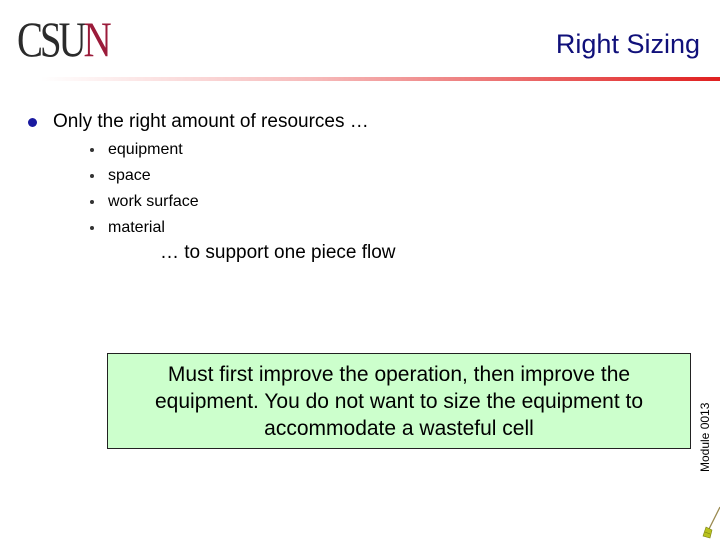  I want to click on list-item: material, so click(144, 228).